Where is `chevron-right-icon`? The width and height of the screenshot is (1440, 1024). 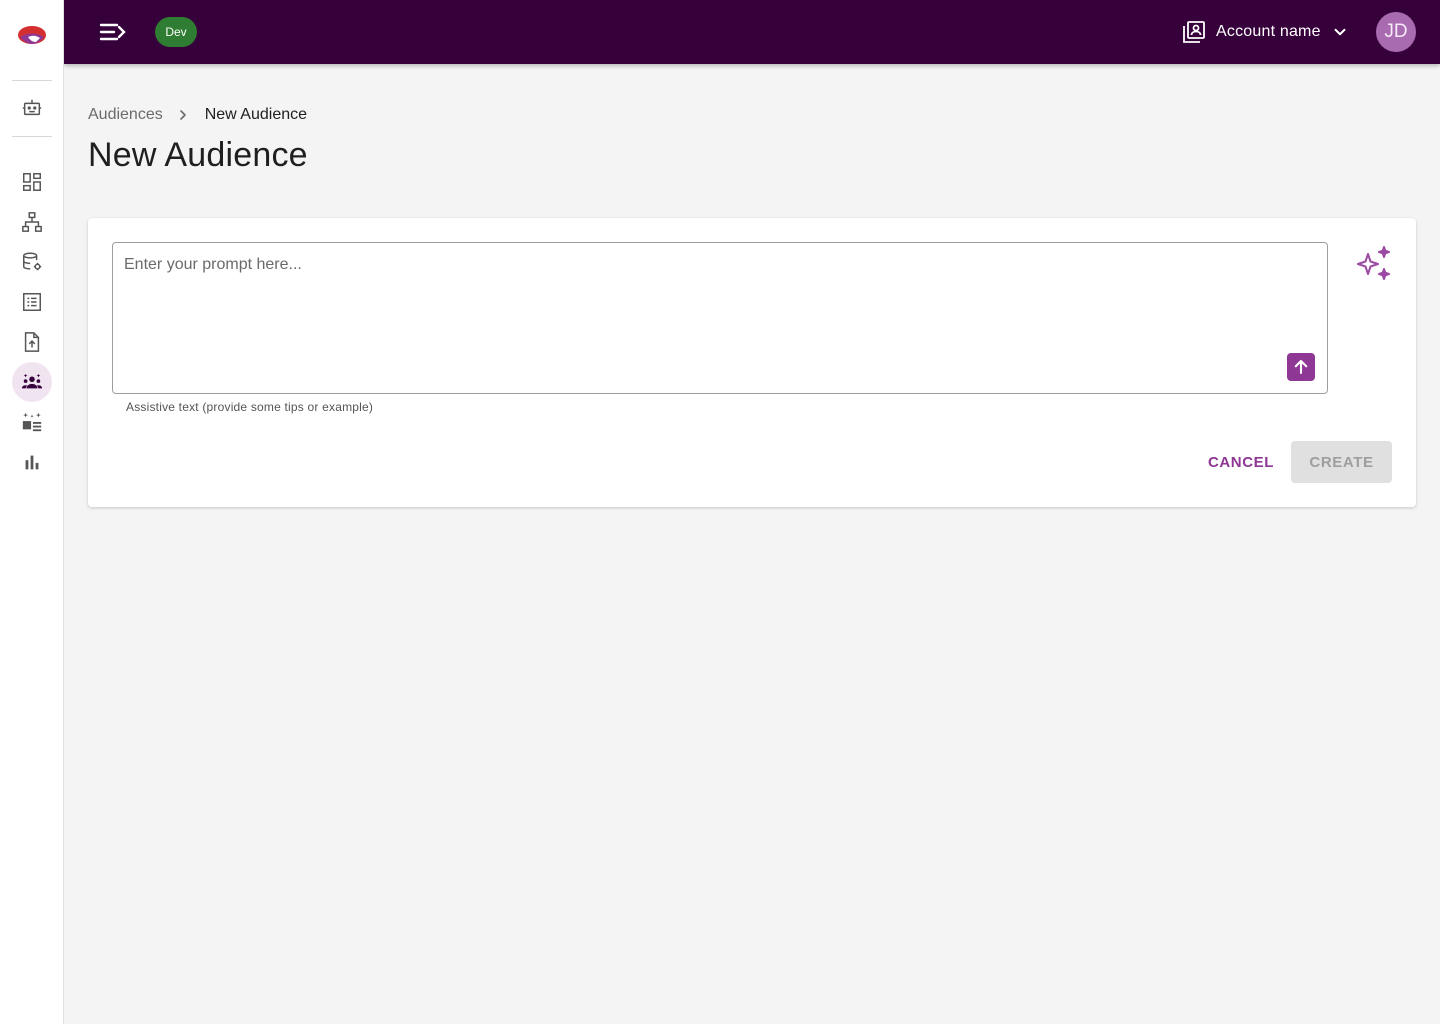 chevron-right-icon is located at coordinates (182, 115).